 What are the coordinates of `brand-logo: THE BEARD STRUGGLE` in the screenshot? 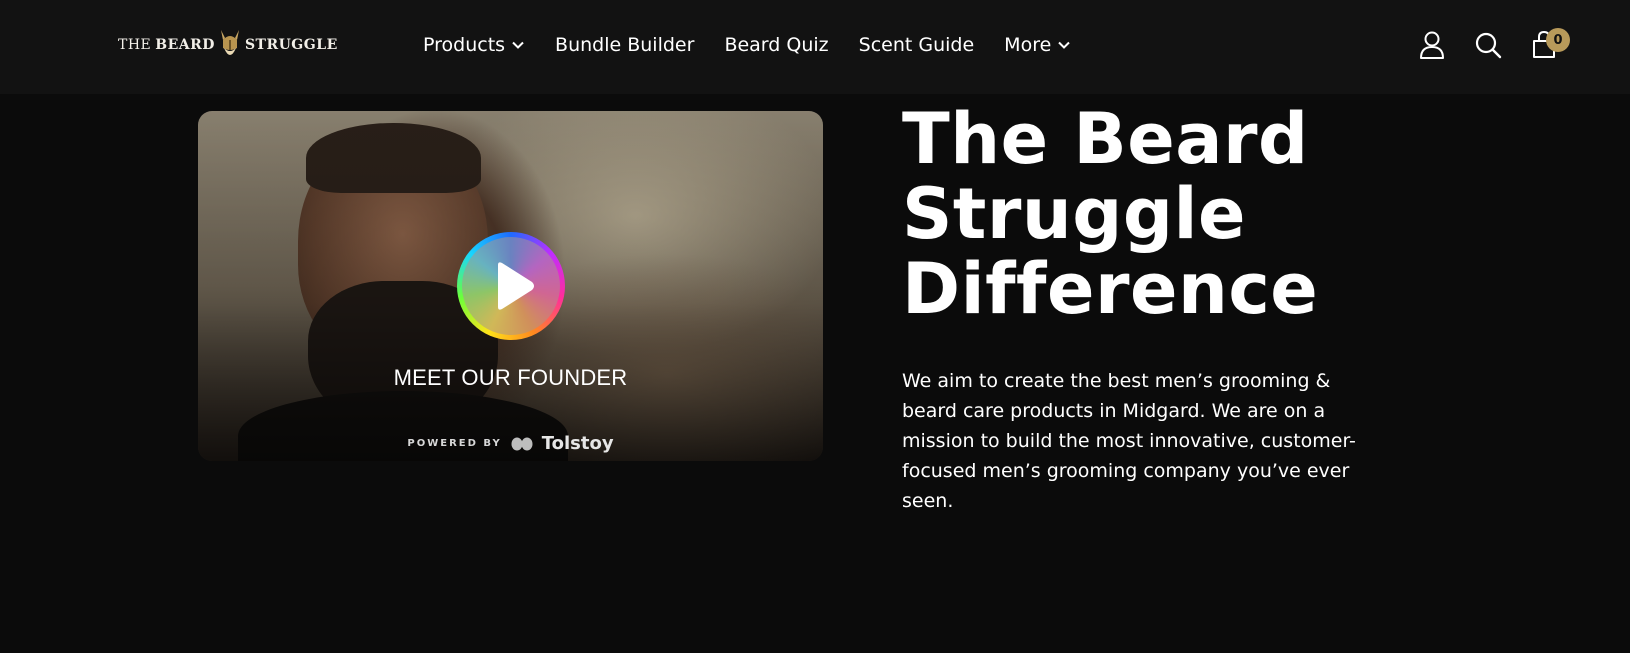 It's located at (228, 45).